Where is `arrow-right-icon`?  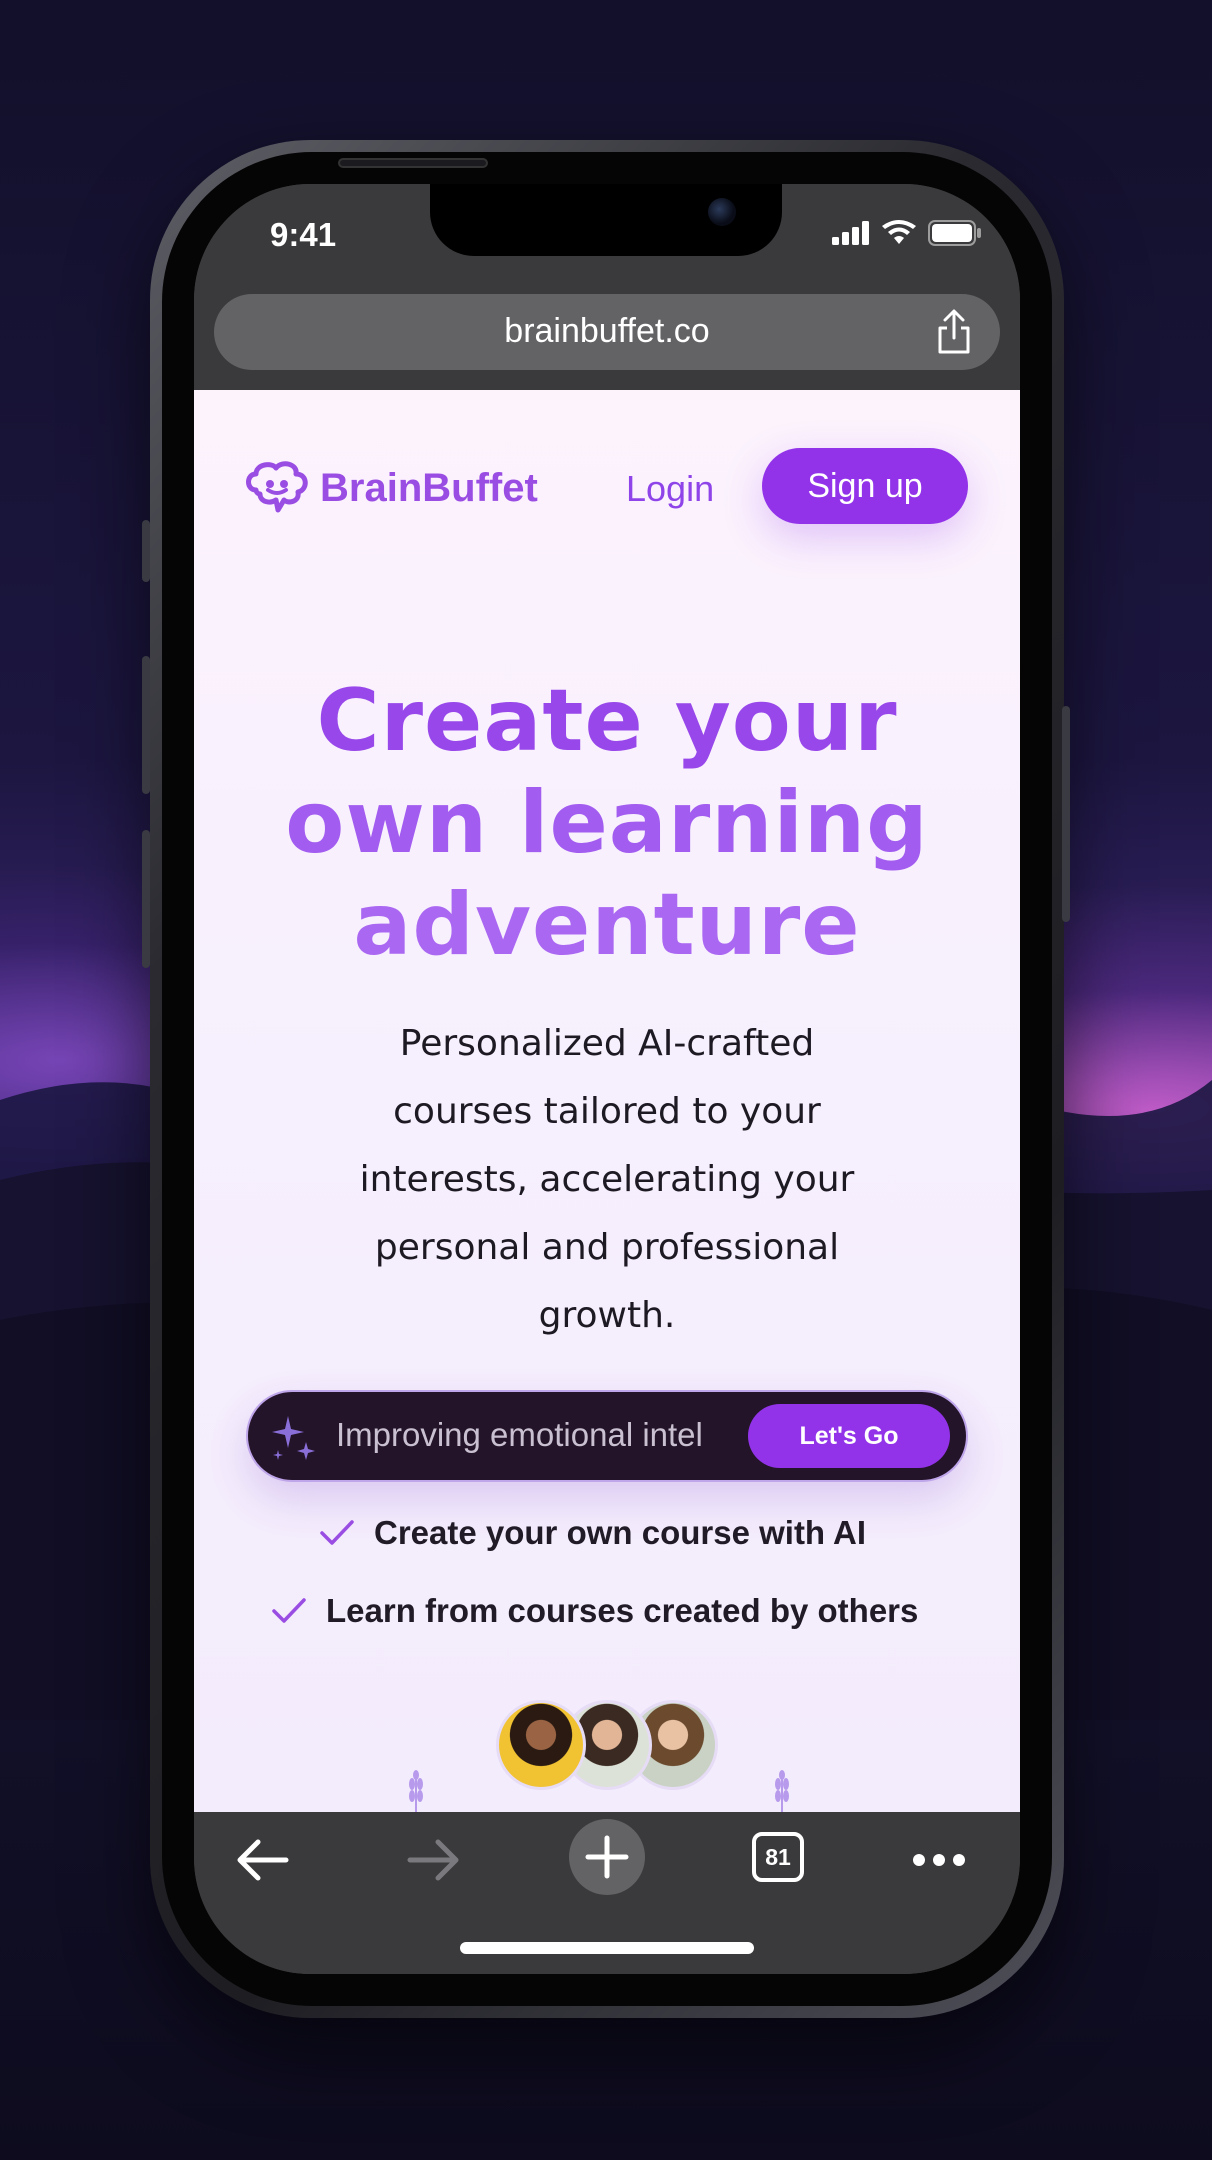 arrow-right-icon is located at coordinates (434, 1860).